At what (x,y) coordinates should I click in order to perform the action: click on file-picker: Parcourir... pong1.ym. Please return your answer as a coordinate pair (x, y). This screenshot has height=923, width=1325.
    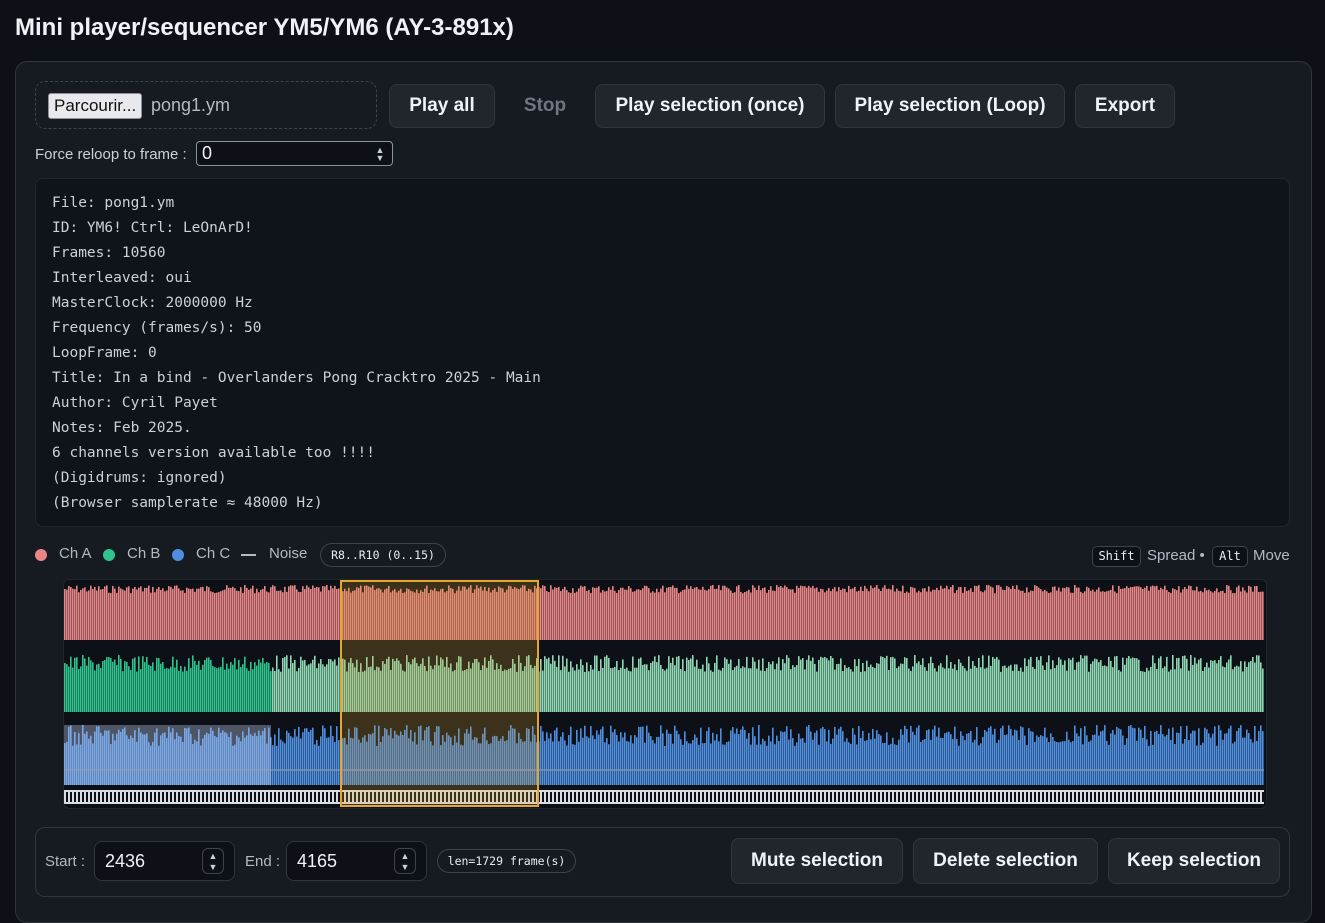
    Looking at the image, I should click on (206, 105).